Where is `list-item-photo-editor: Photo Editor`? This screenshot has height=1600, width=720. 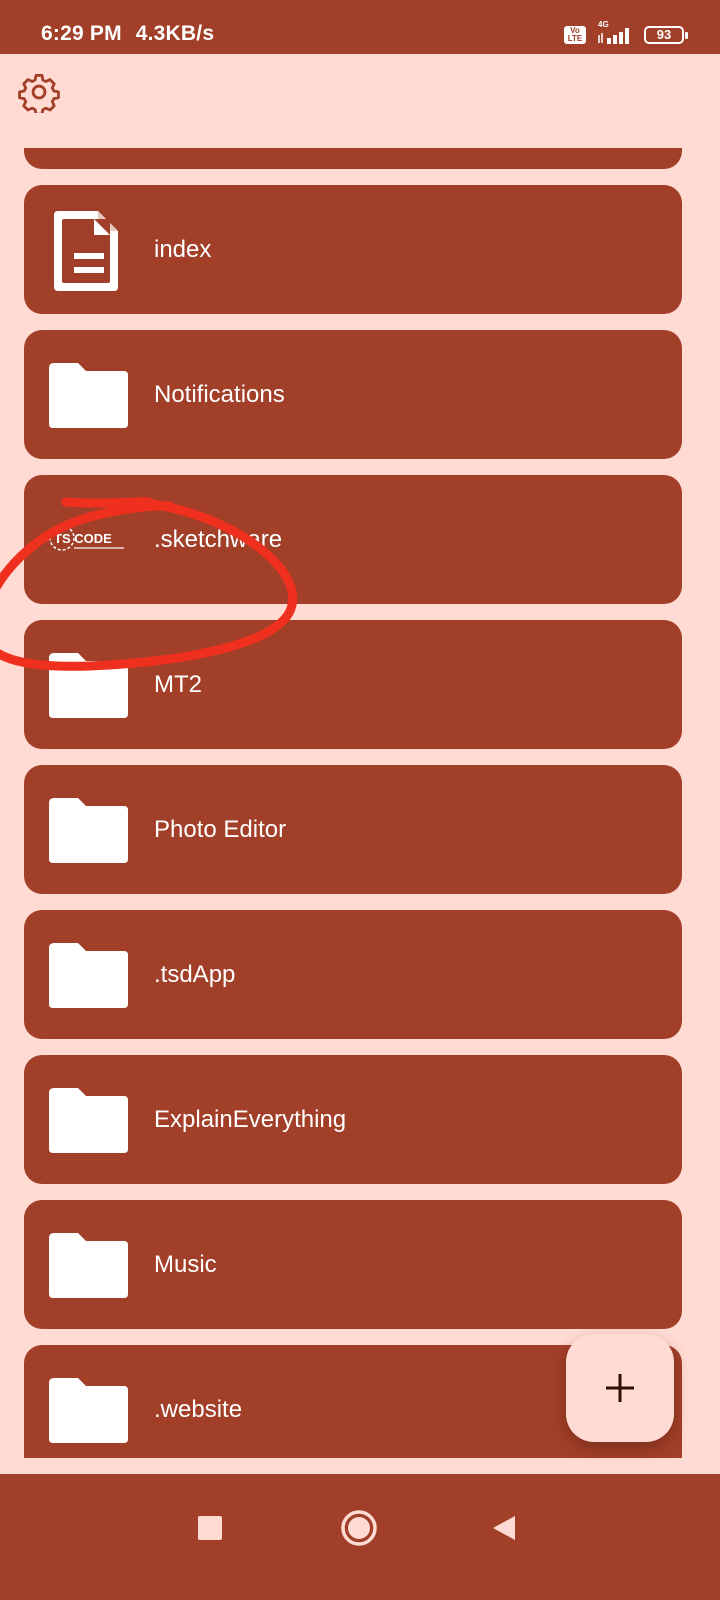
list-item-photo-editor: Photo Editor is located at coordinates (353, 829).